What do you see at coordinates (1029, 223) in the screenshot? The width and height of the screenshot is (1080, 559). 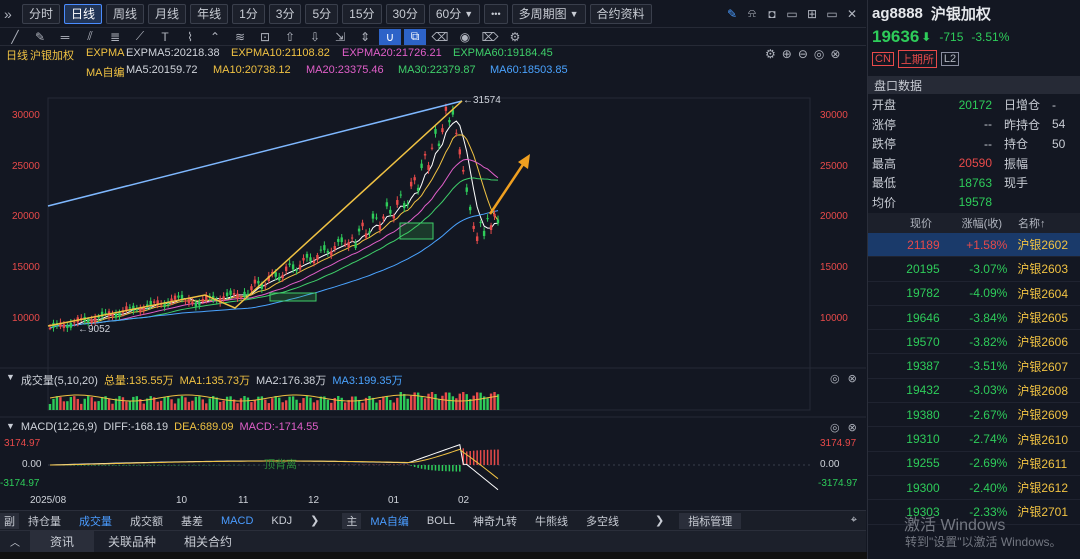 I see `list-header-name: 名称↑` at bounding box center [1029, 223].